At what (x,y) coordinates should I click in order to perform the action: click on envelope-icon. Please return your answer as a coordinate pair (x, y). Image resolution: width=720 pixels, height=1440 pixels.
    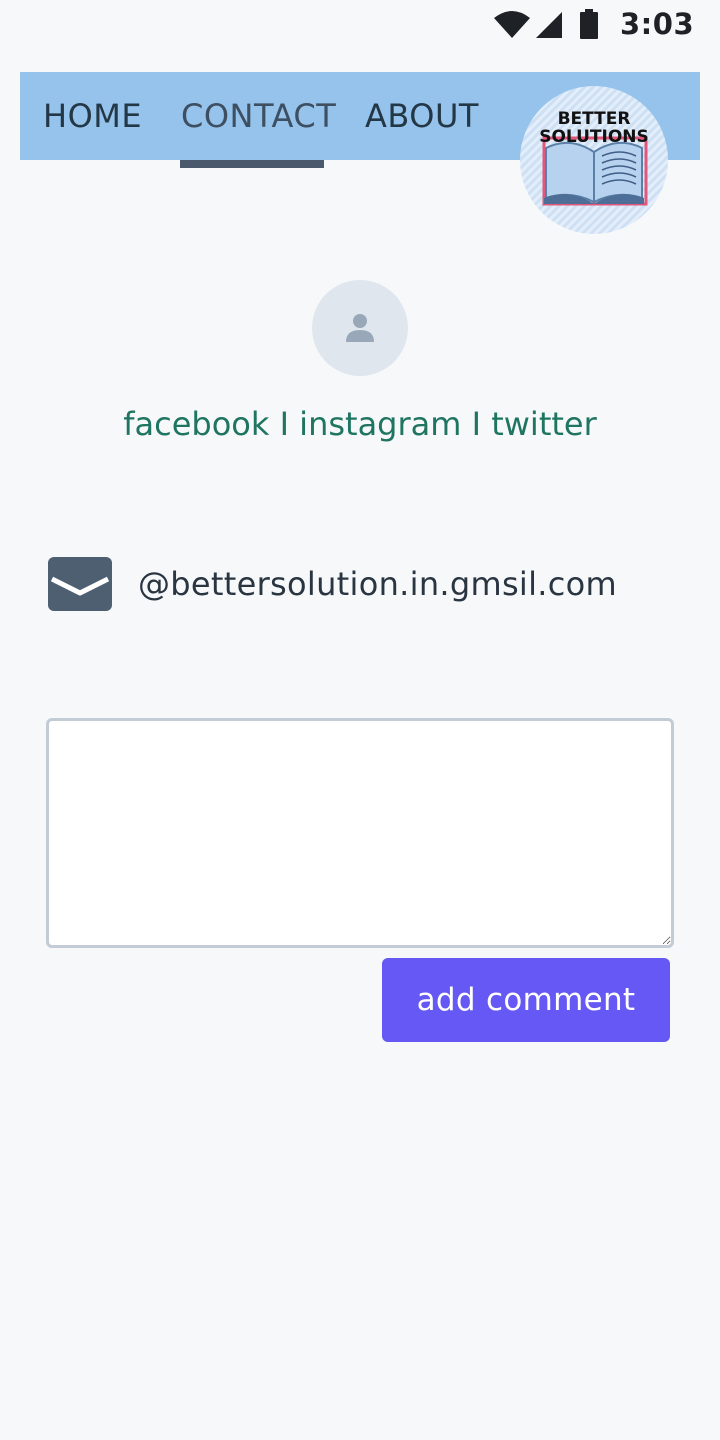
    Looking at the image, I should click on (80, 584).